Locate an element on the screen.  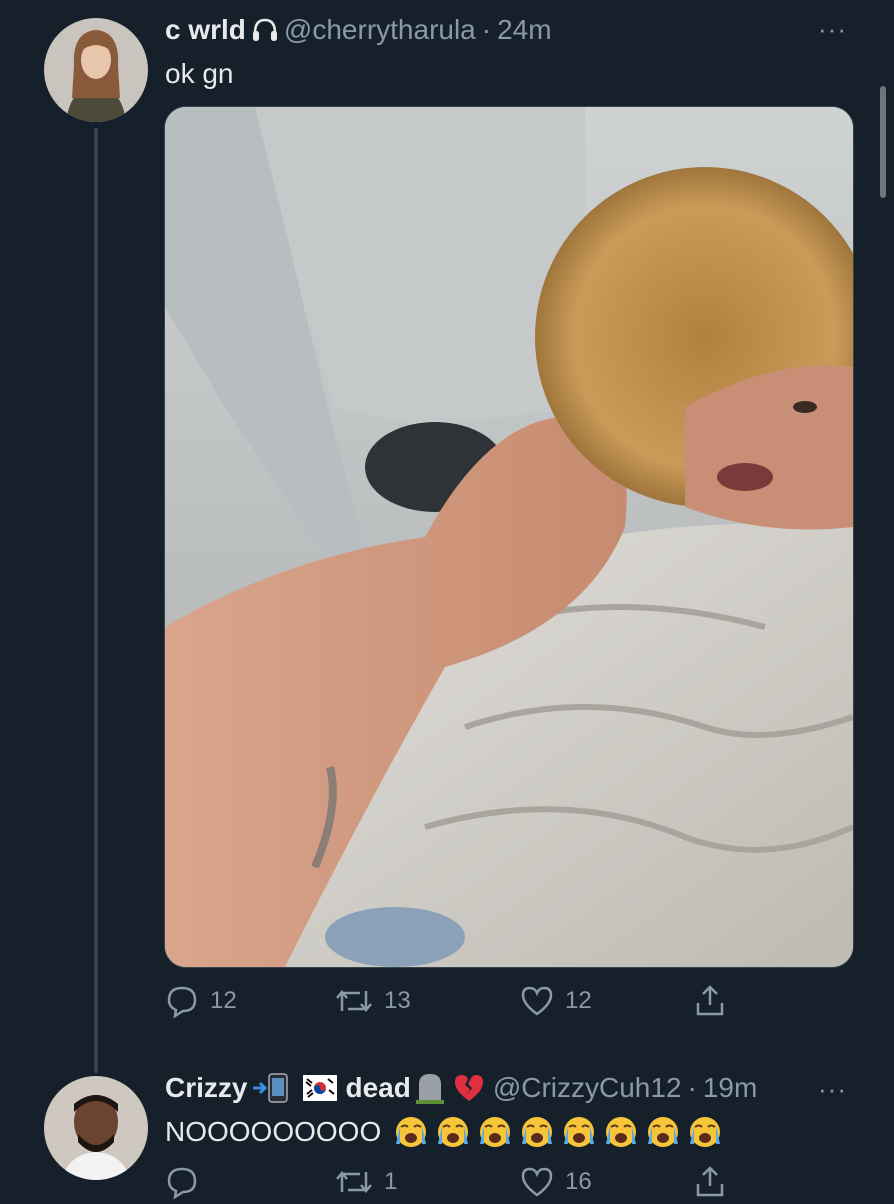
tweet-actions: 1 16 is located at coordinates (454, 1184).